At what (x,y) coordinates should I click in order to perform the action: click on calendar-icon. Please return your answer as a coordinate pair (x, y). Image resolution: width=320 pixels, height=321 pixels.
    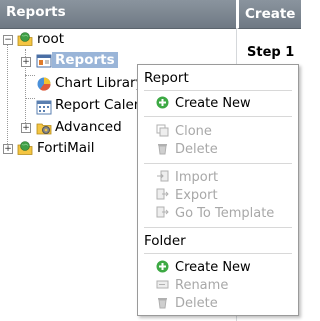
    Looking at the image, I should click on (44, 107).